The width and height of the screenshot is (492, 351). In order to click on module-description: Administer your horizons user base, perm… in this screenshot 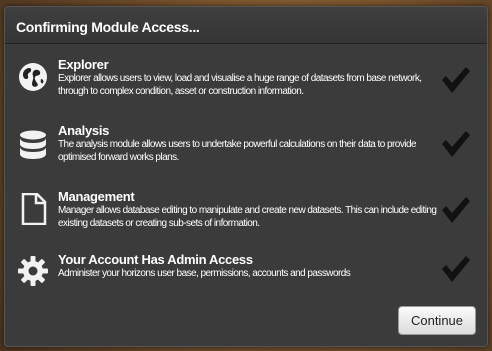, I will do `click(204, 273)`.